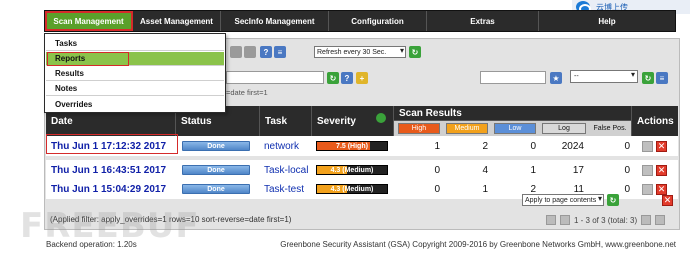 Image resolution: width=690 pixels, height=261 pixels. I want to click on menu-item-results: Results, so click(135, 74).